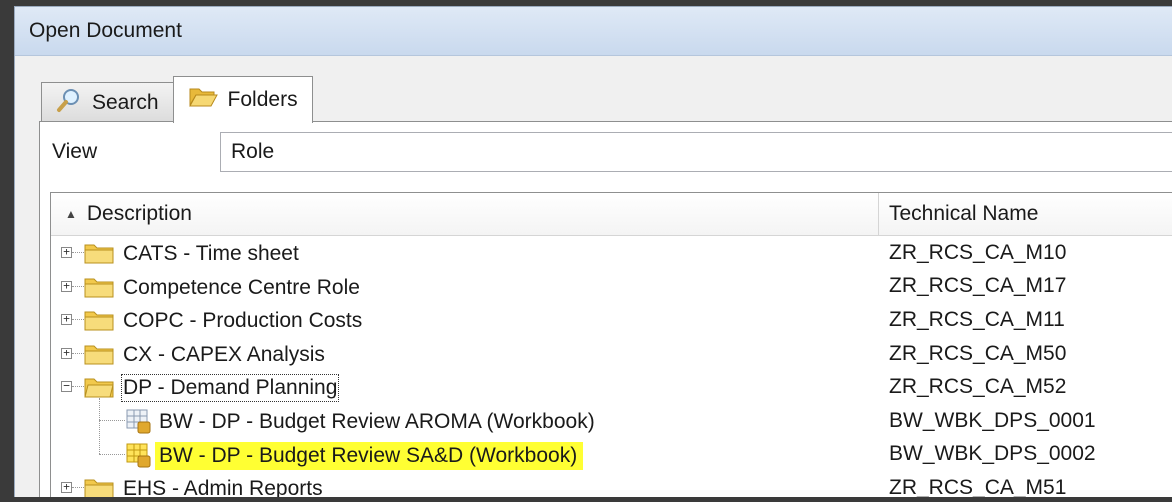 This screenshot has width=1172, height=502. Describe the element at coordinates (964, 213) in the screenshot. I see `column-header-technical-name-label: Technical Name` at that location.